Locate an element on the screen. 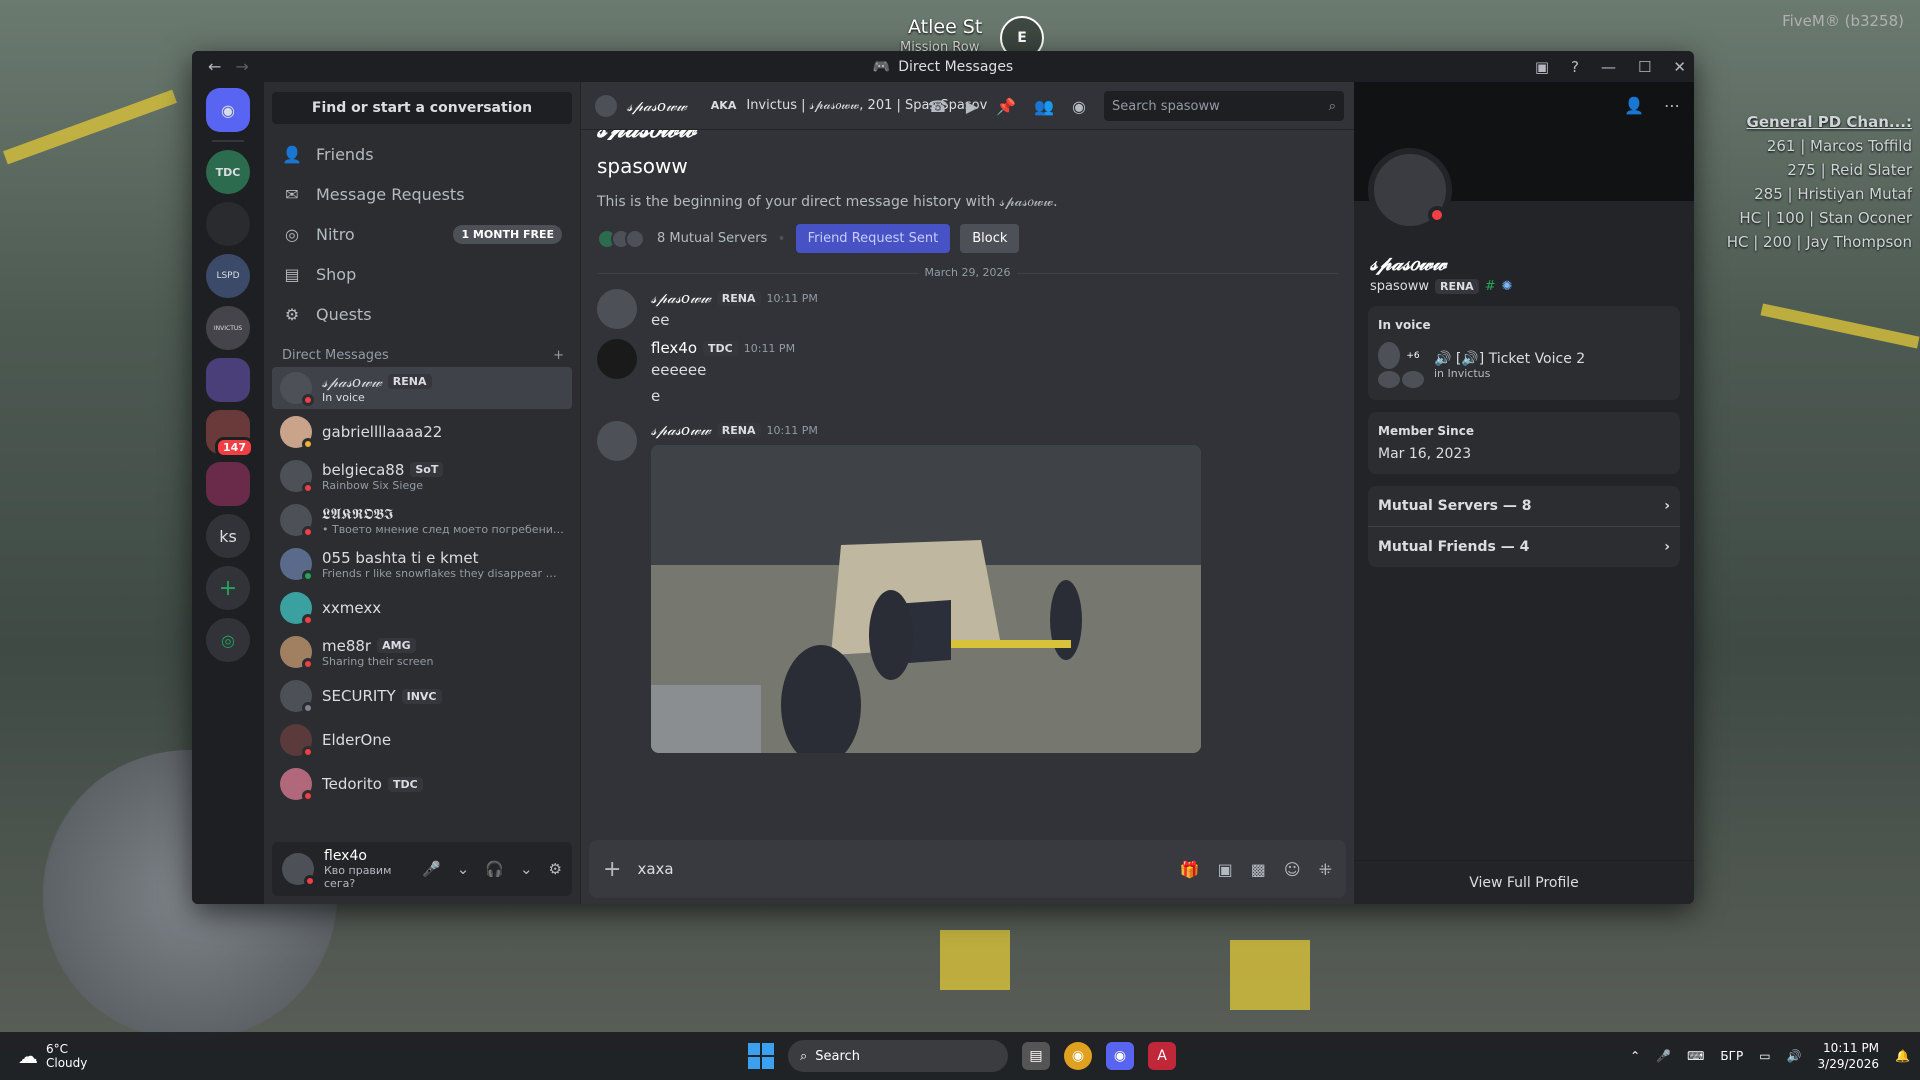 The width and height of the screenshot is (1920, 1080). mutual-servers-row: Mutual Servers — 8 › is located at coordinates (1524, 506).